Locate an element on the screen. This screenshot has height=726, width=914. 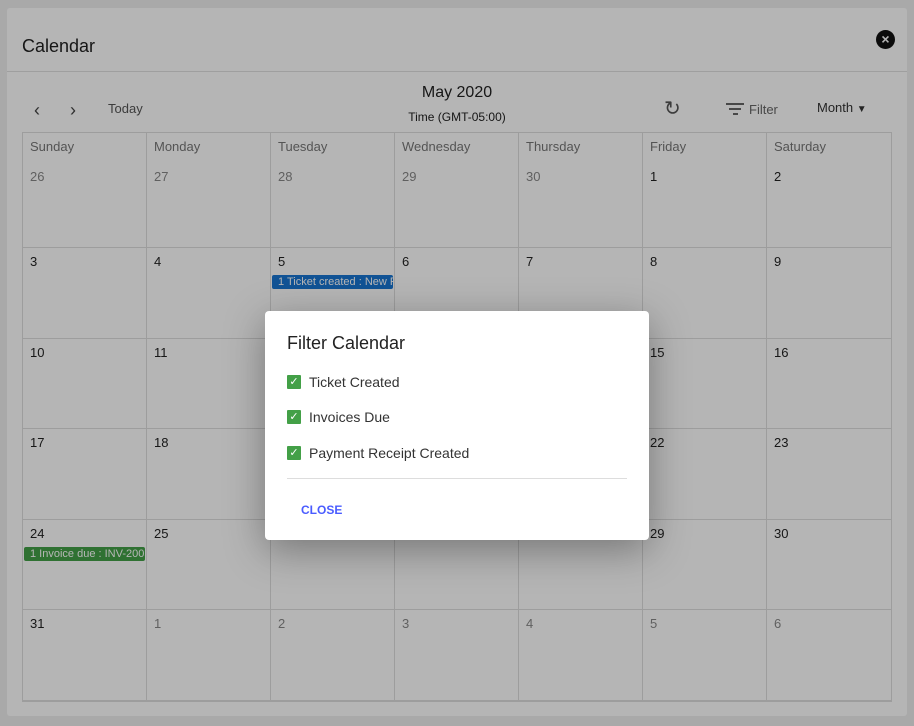
filter-option-payment-receipt: ✓ Payment Receipt Created is located at coordinates (378, 453).